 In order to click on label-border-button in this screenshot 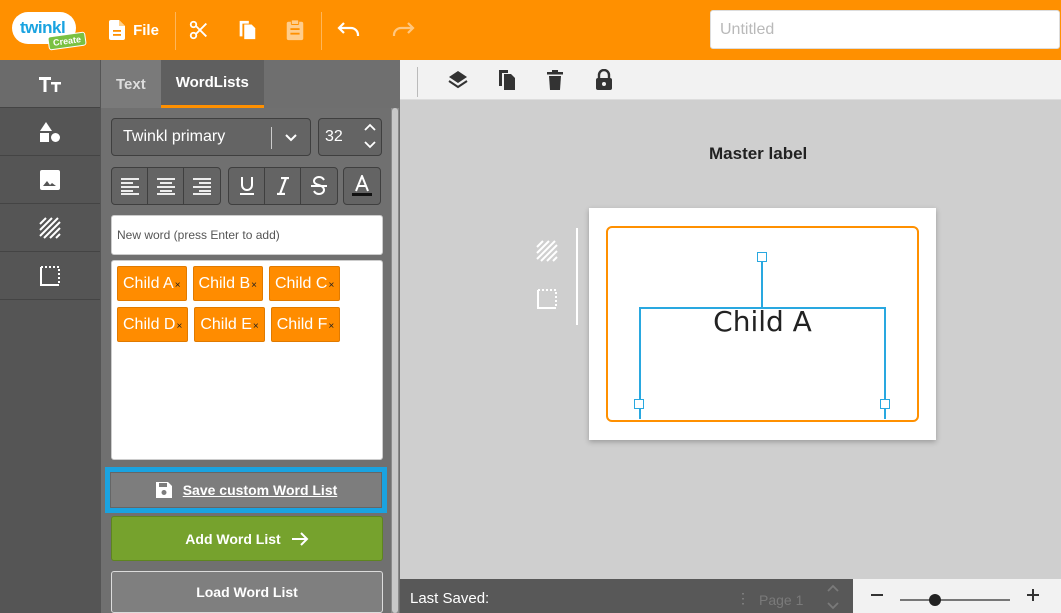, I will do `click(547, 299)`.